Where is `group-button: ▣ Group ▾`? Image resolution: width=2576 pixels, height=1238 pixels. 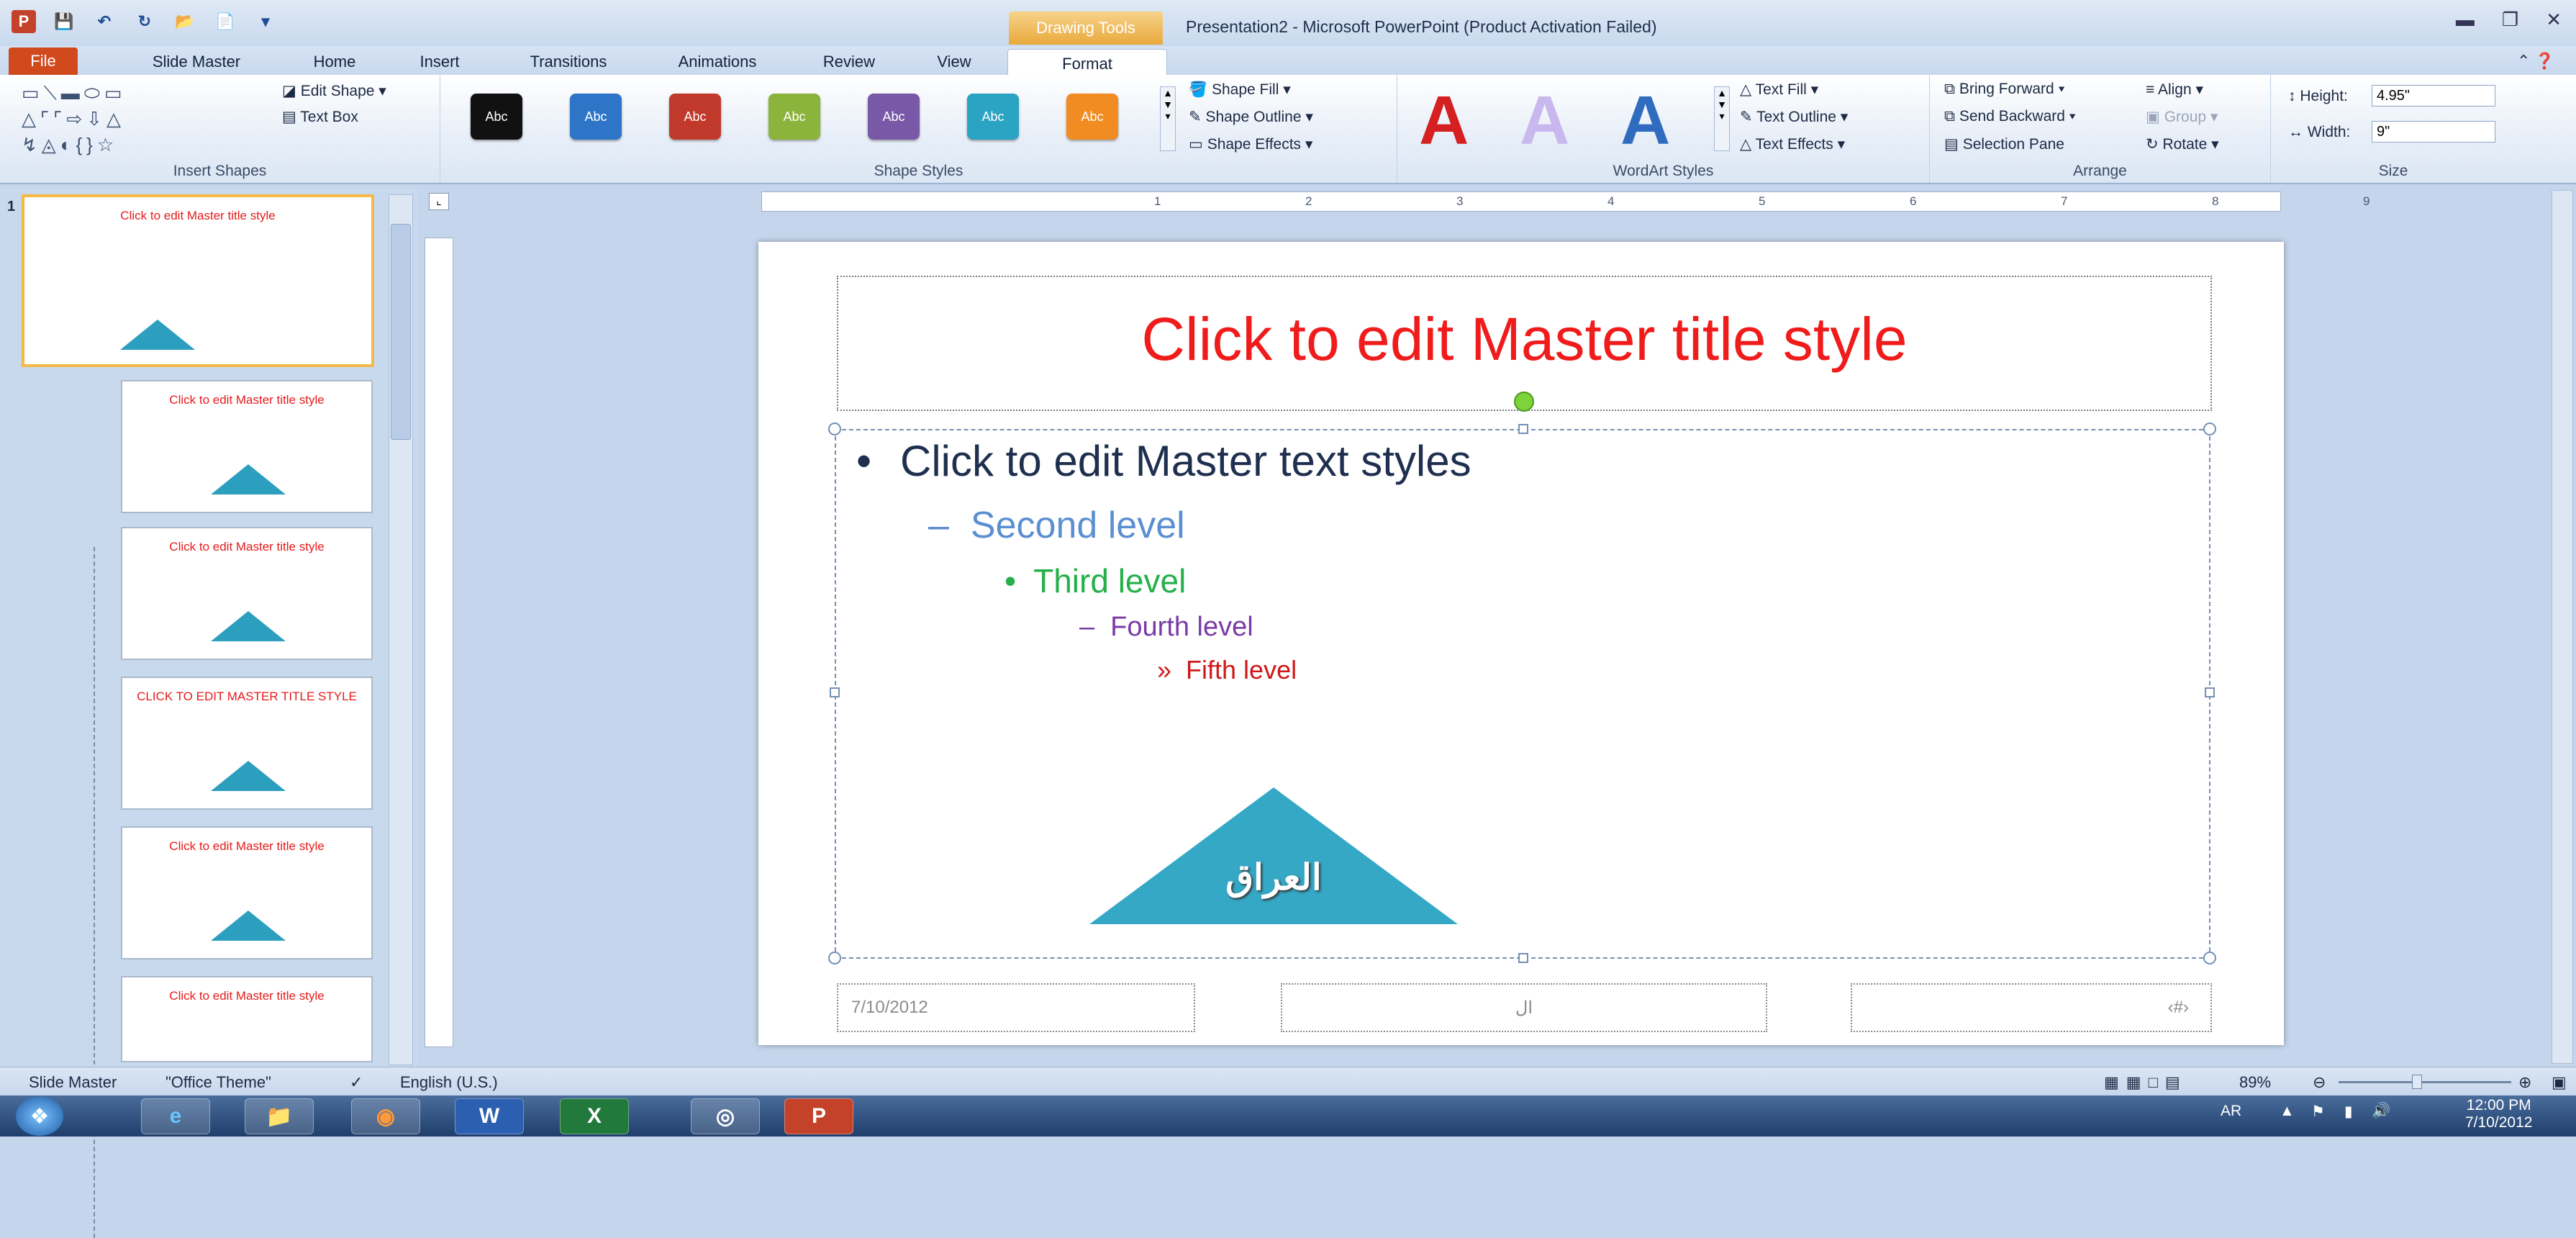
group-button: ▣ Group ▾ is located at coordinates (2182, 117).